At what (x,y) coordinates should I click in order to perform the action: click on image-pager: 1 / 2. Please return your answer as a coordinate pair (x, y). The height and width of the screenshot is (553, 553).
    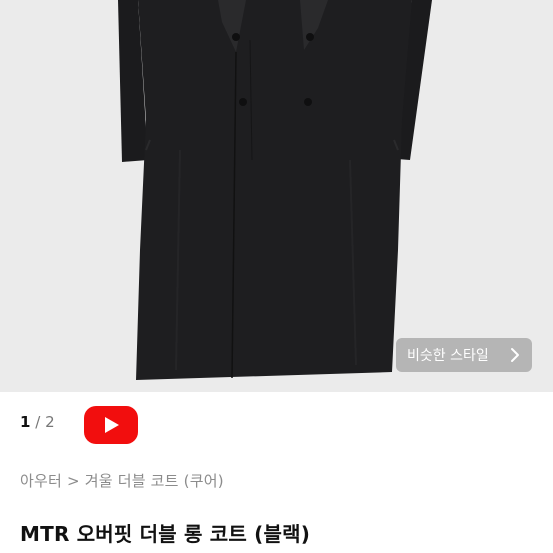
    Looking at the image, I should click on (37, 422).